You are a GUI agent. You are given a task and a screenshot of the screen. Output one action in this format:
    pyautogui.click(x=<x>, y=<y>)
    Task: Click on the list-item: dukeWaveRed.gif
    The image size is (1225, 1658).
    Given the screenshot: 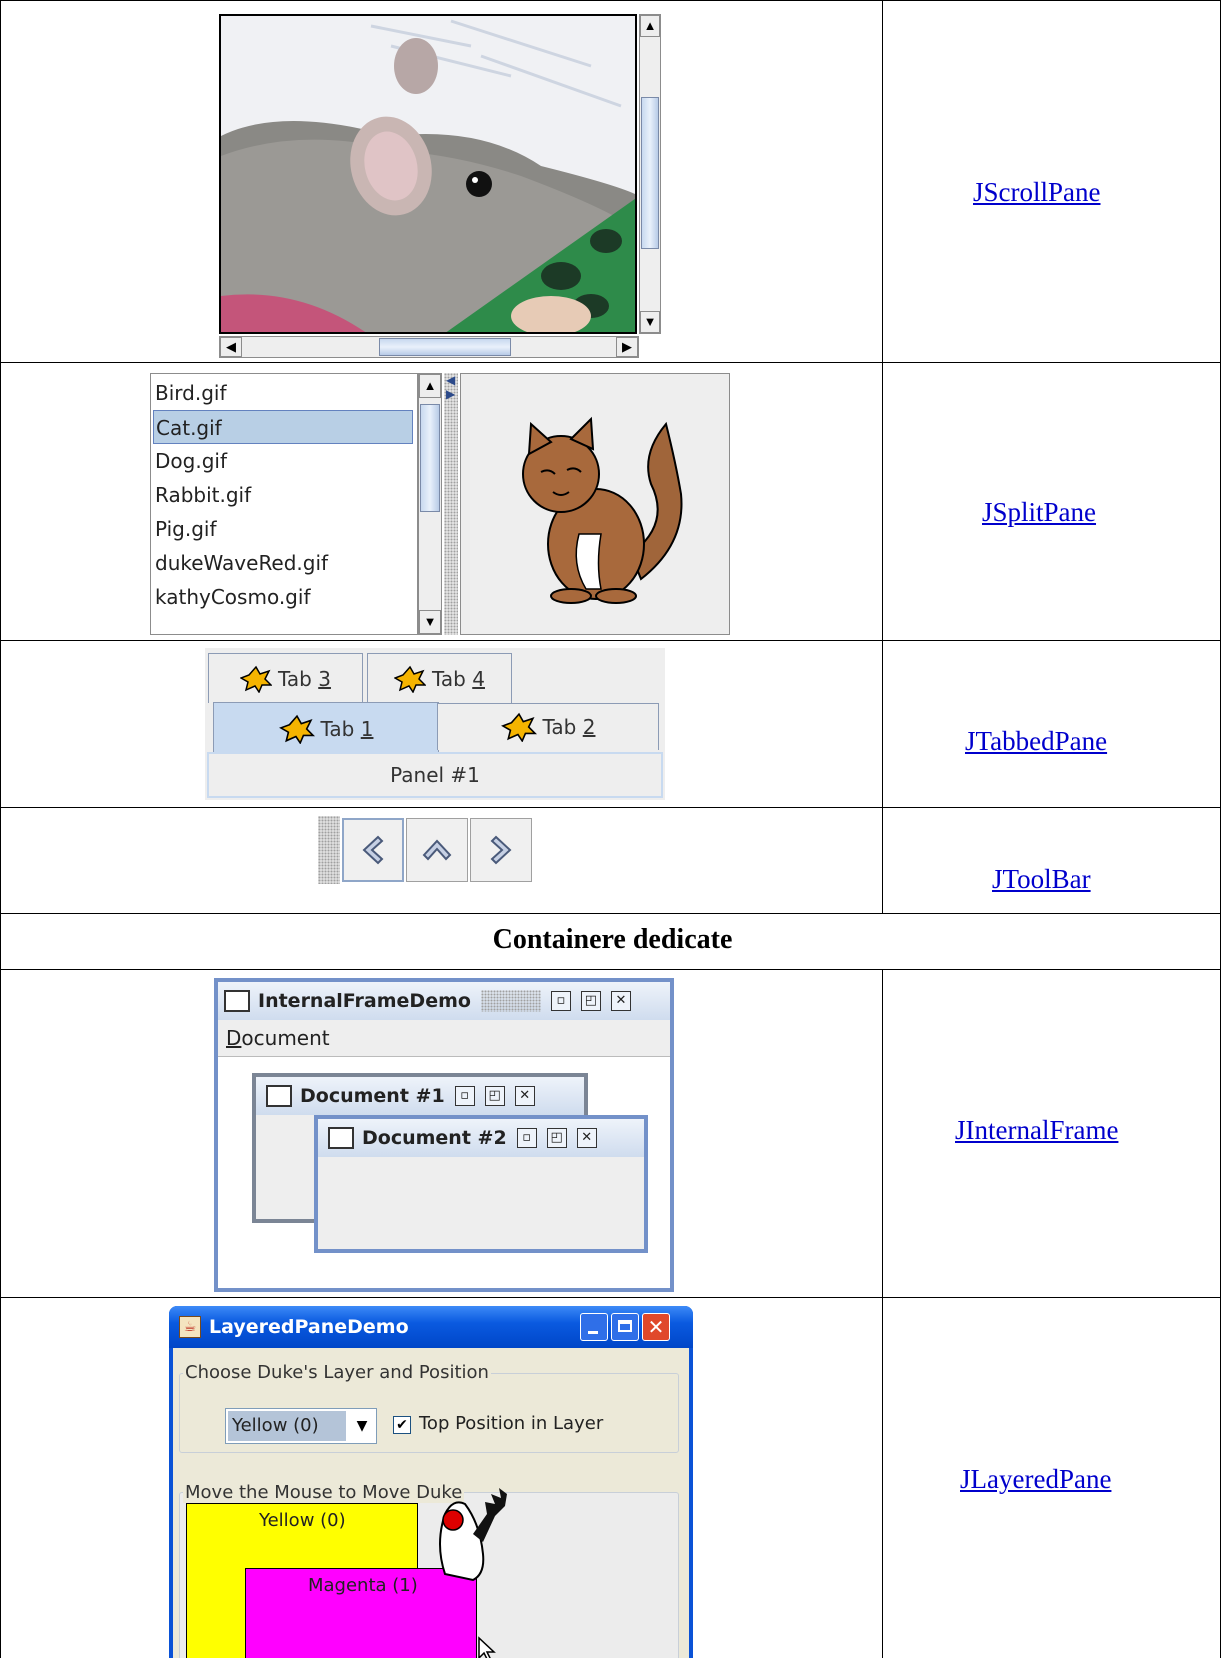 What is the action you would take?
    pyautogui.click(x=283, y=563)
    